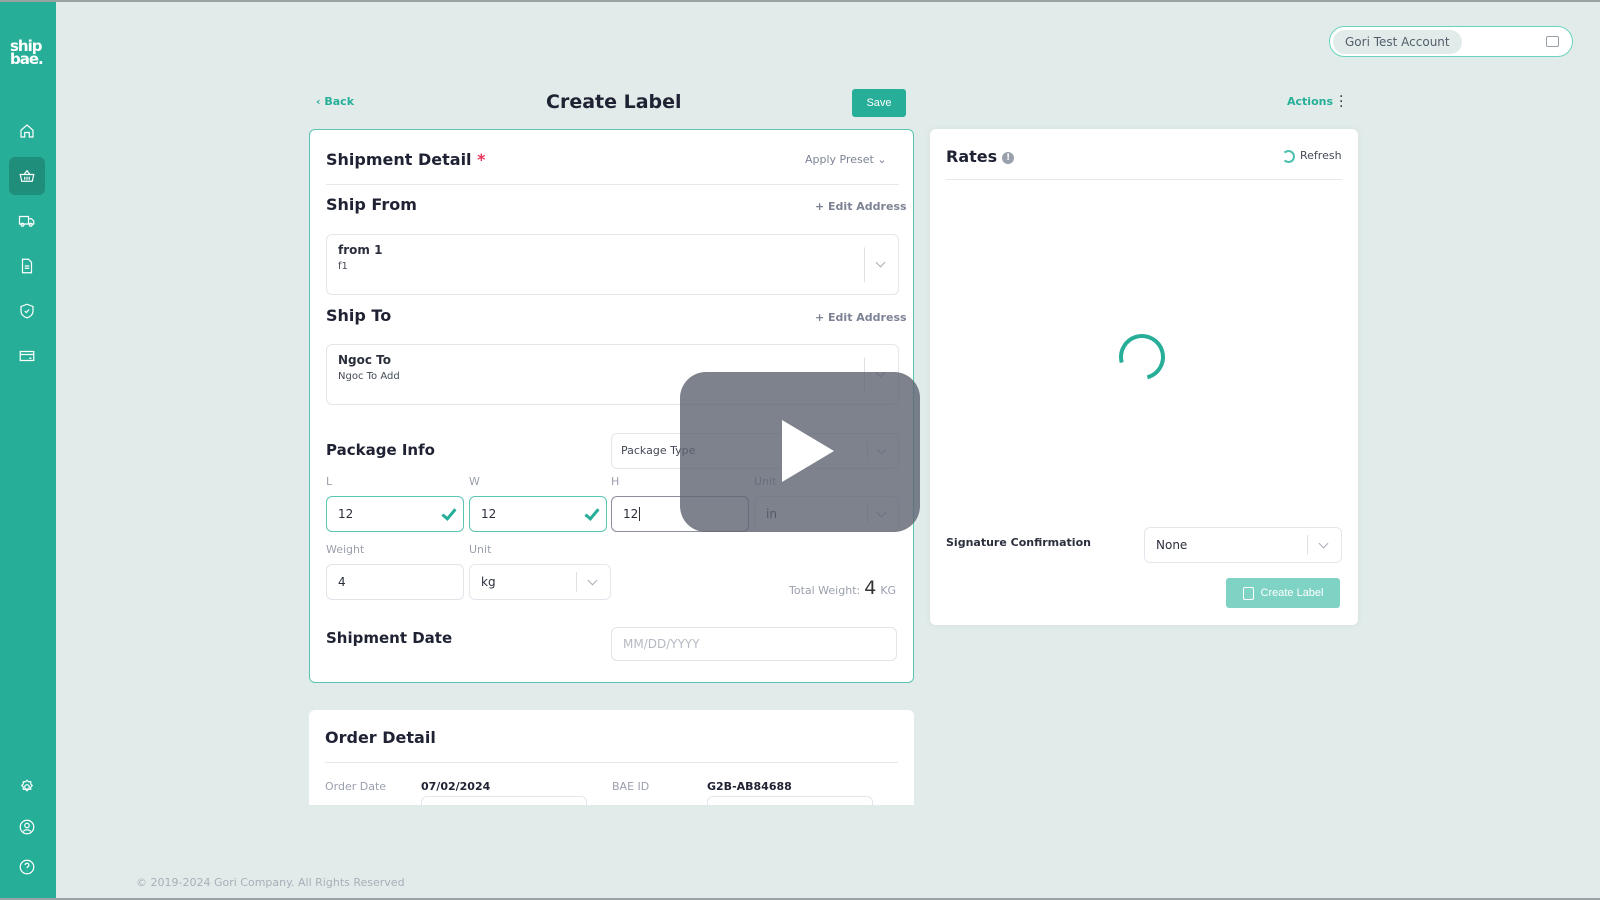  Describe the element at coordinates (615, 481) in the screenshot. I see `height-label: H` at that location.